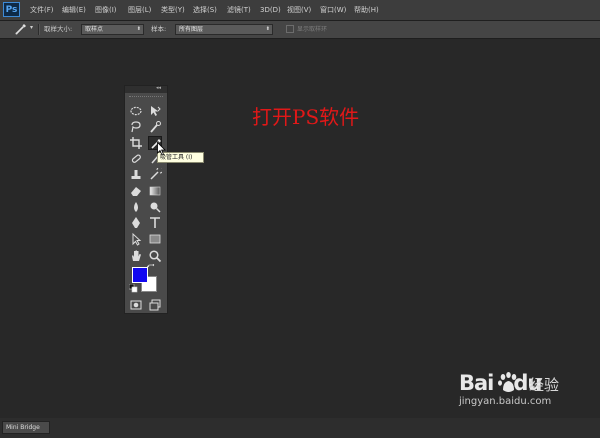  What do you see at coordinates (155, 127) in the screenshot?
I see `quick-selection-icon` at bounding box center [155, 127].